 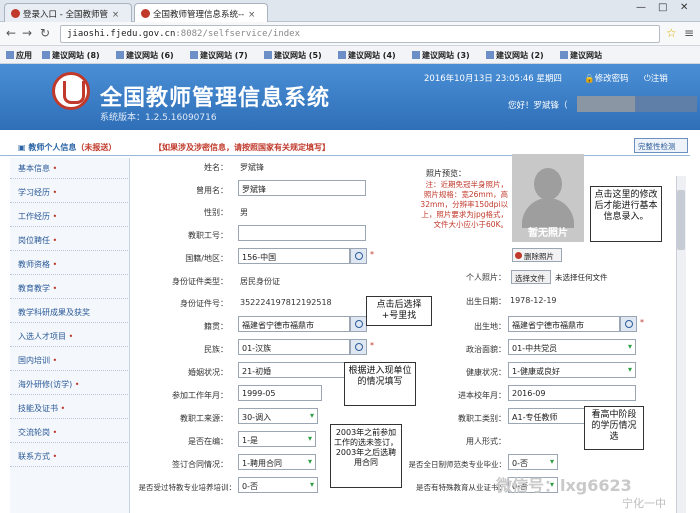 I want to click on sidebar-item-work: 工作经历 •, so click(x=69, y=216).